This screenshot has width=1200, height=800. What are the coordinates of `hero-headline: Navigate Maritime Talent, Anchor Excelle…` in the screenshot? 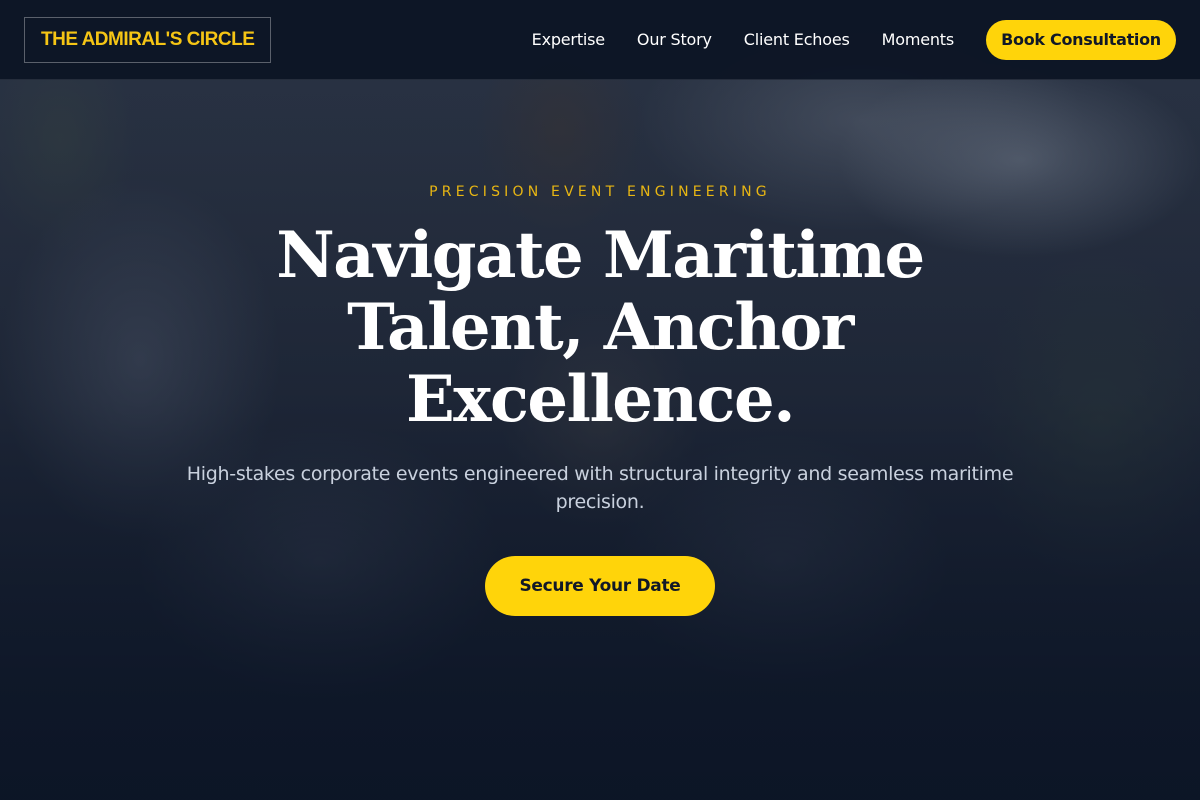 It's located at (600, 327).